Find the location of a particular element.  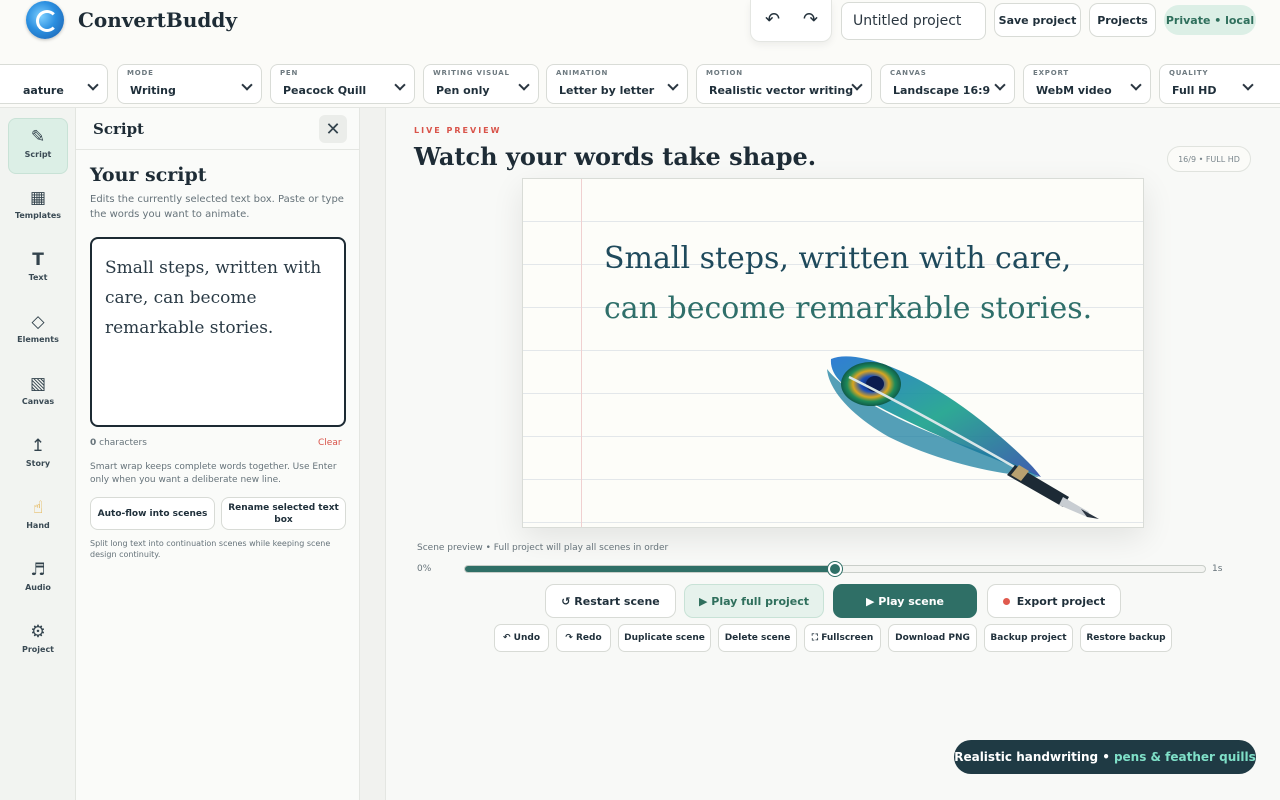

privacy-badge: Private • local is located at coordinates (1210, 20).